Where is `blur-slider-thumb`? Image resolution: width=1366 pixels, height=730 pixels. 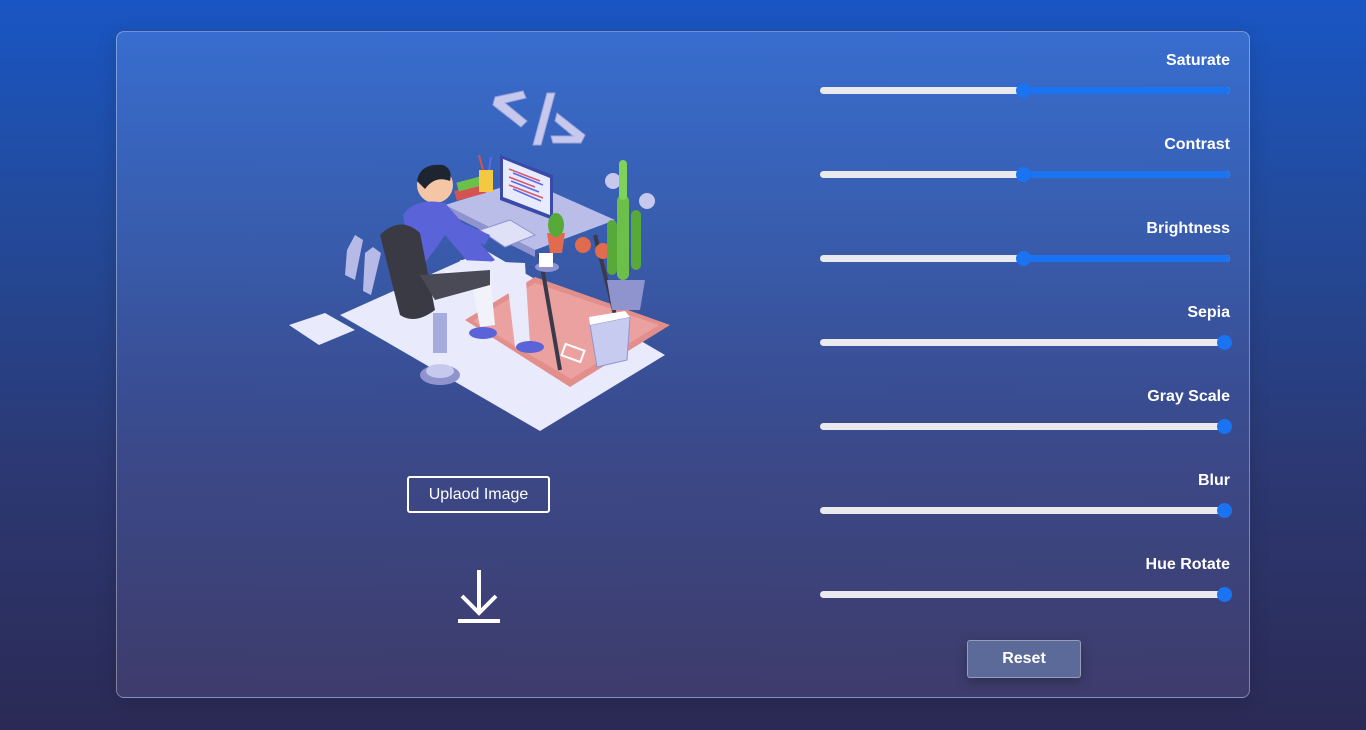 blur-slider-thumb is located at coordinates (1224, 510).